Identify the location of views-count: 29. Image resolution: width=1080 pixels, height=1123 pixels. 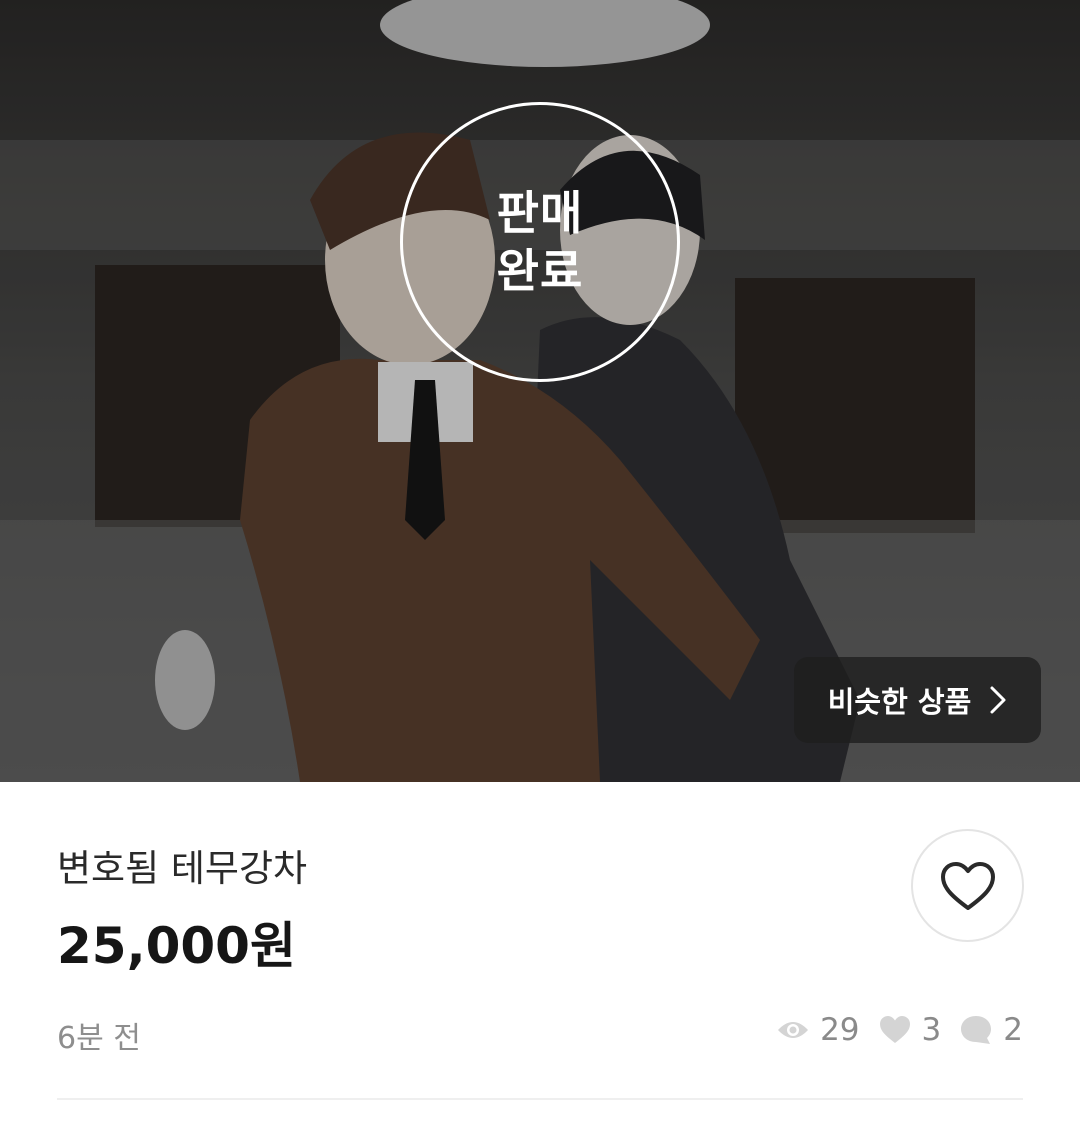
(840, 1030).